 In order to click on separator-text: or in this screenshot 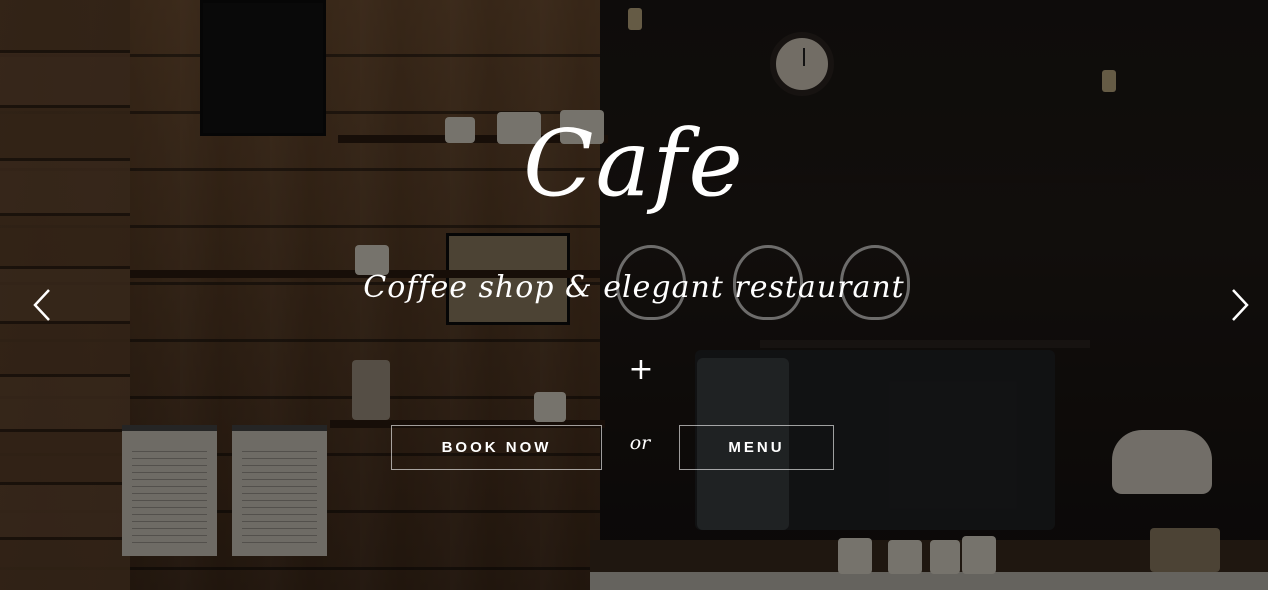, I will do `click(640, 443)`.